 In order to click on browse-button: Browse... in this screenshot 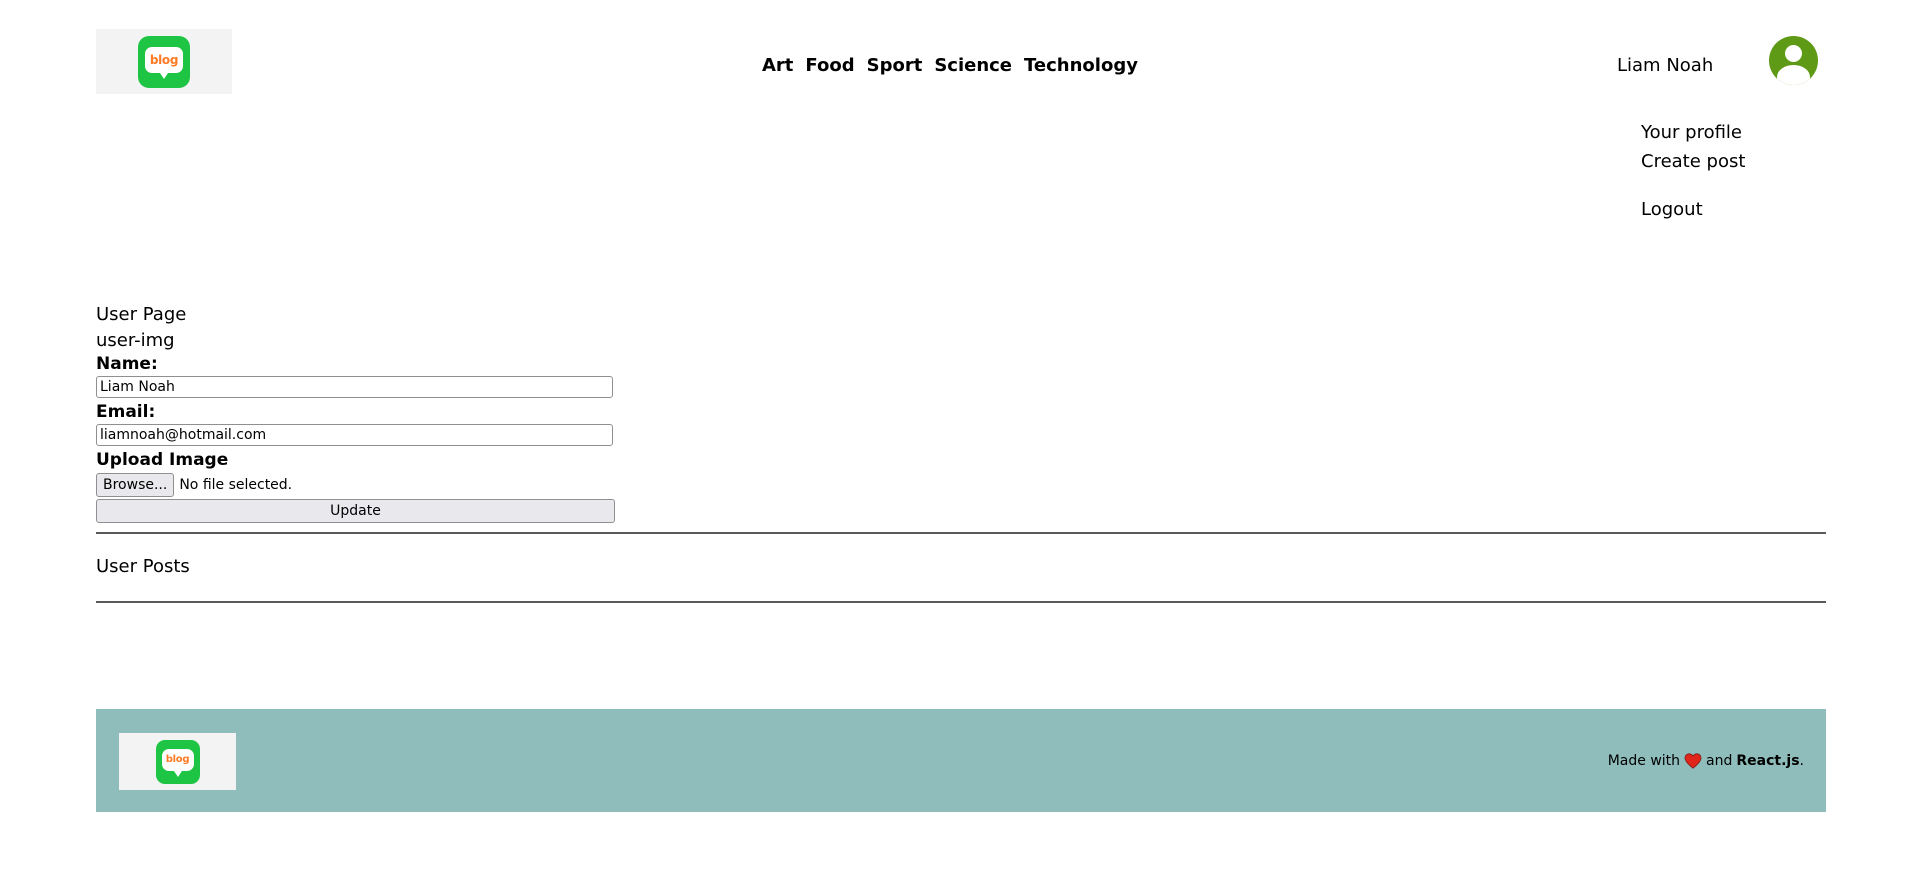, I will do `click(135, 484)`.